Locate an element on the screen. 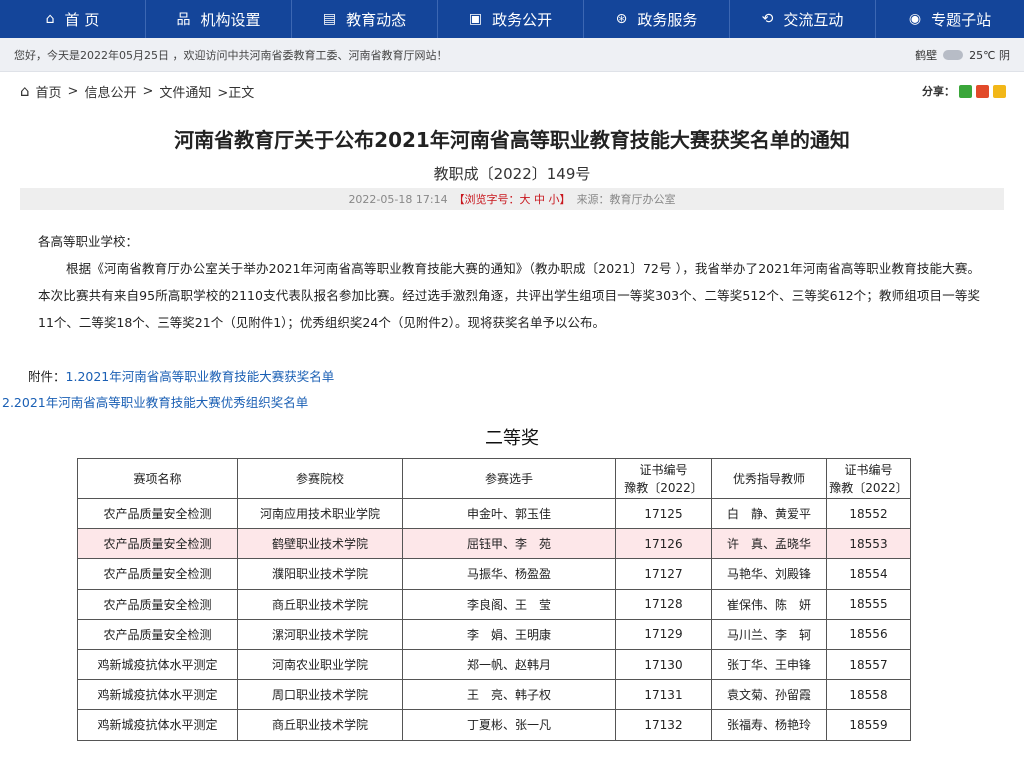 The width and height of the screenshot is (1024, 768). font-size-control: 【浏览字号：大 中 小】 is located at coordinates (512, 199).